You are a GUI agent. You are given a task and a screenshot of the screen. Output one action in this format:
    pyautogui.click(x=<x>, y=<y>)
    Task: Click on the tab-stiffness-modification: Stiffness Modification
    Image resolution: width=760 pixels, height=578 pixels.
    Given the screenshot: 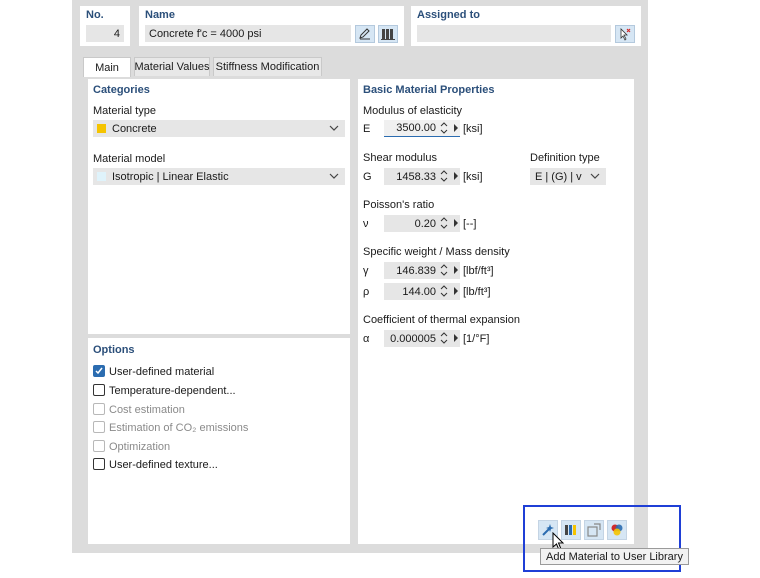 What is the action you would take?
    pyautogui.click(x=267, y=66)
    